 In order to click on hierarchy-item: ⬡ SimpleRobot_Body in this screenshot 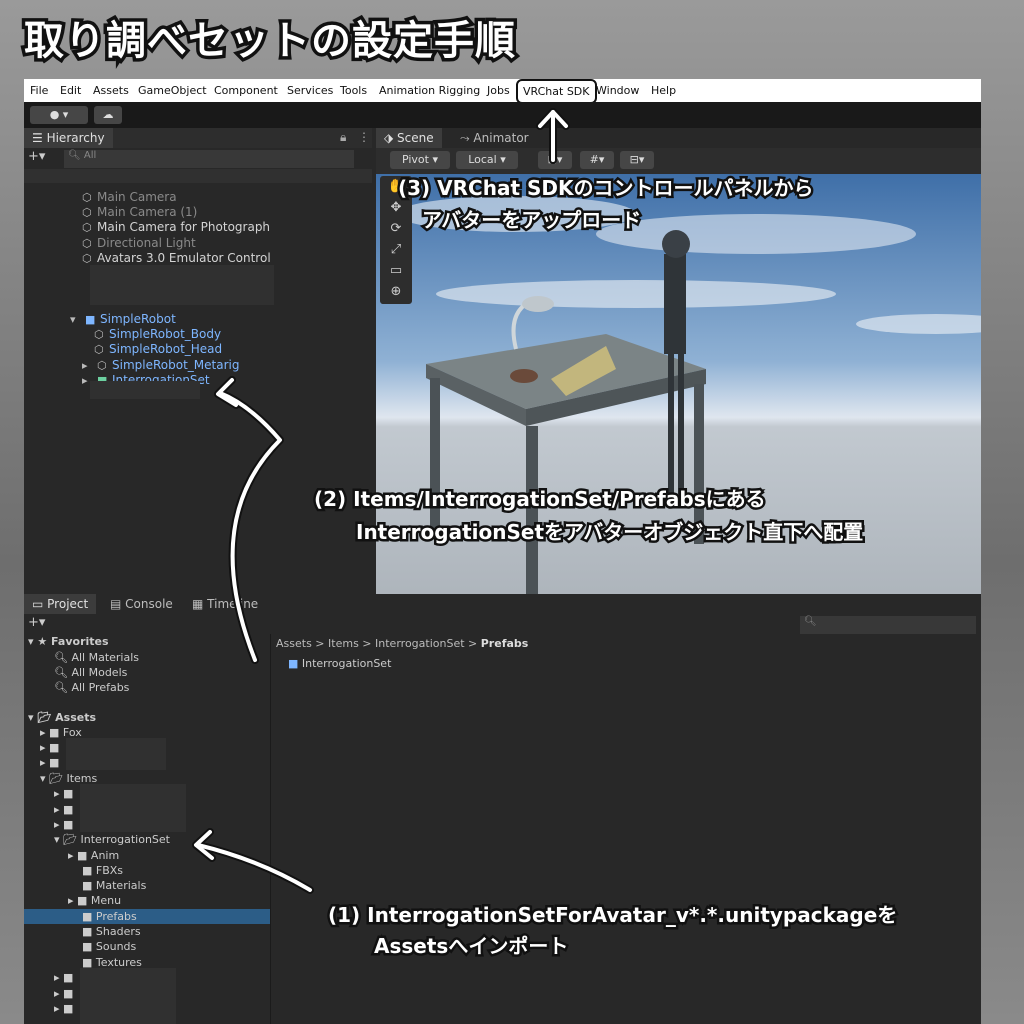, I will do `click(157, 334)`.